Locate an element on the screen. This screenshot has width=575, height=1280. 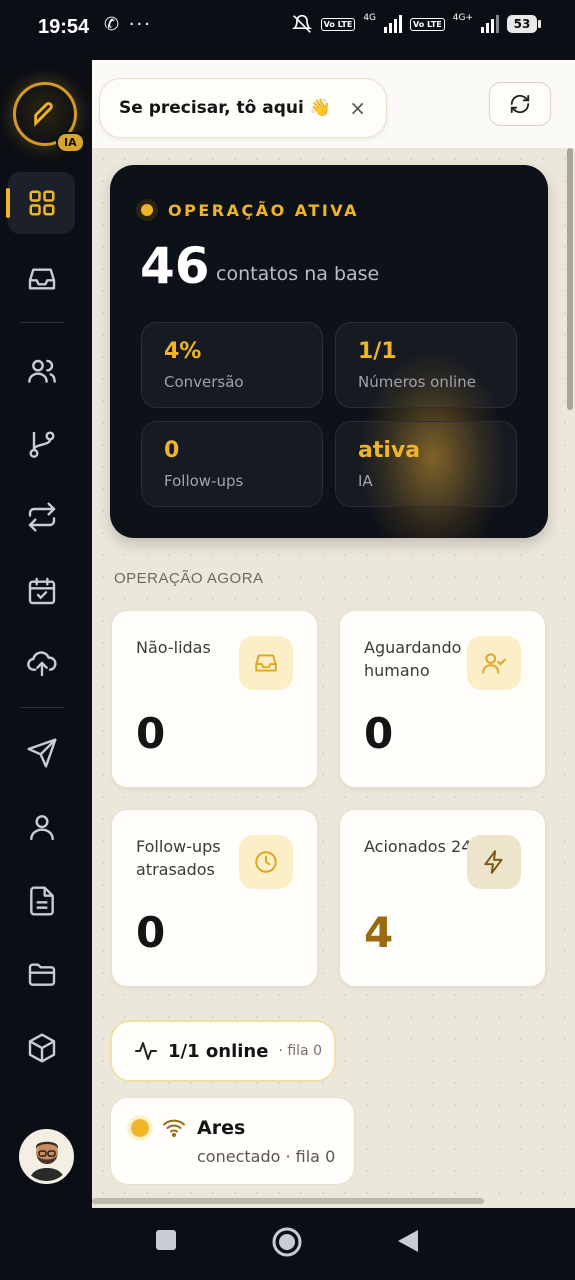
branch-icon is located at coordinates (41, 444).